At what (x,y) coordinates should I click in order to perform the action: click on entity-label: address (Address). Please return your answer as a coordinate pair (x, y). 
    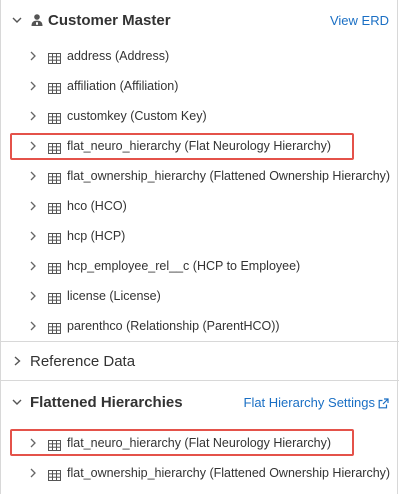
    Looking at the image, I should click on (118, 56).